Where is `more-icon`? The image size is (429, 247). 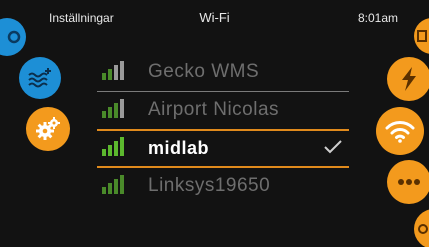 more-icon is located at coordinates (409, 182).